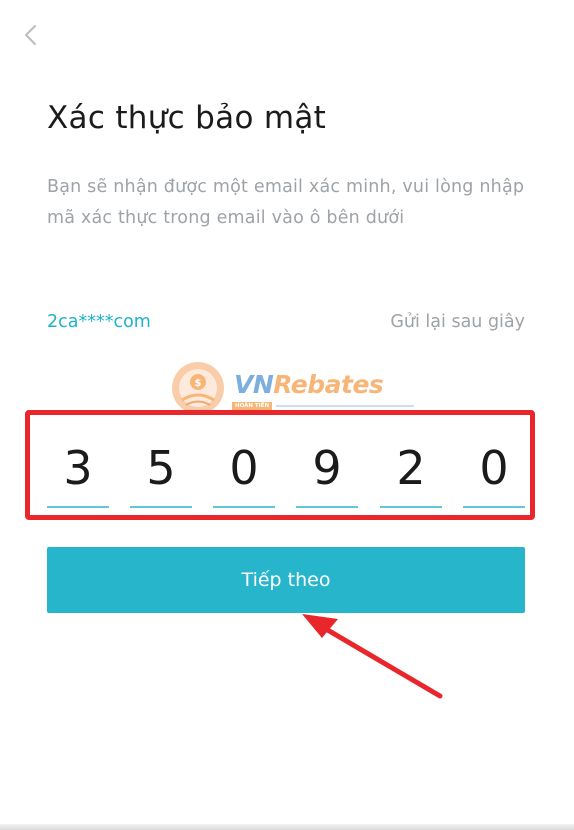  I want to click on watermark-brand-vn: VN, so click(254, 384).